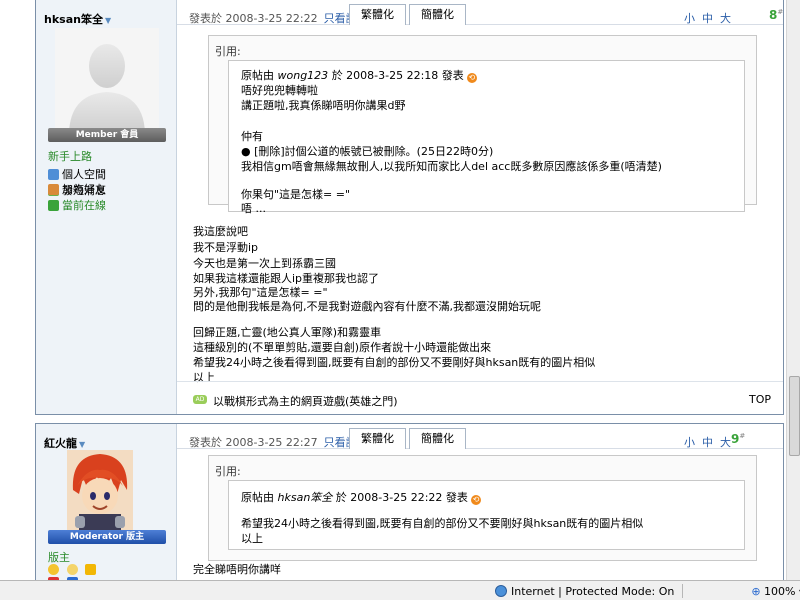 The height and width of the screenshot is (600, 800). Describe the element at coordinates (264, 263) in the screenshot. I see `body-line: 今天也是第一次上到孫霸三國` at that location.